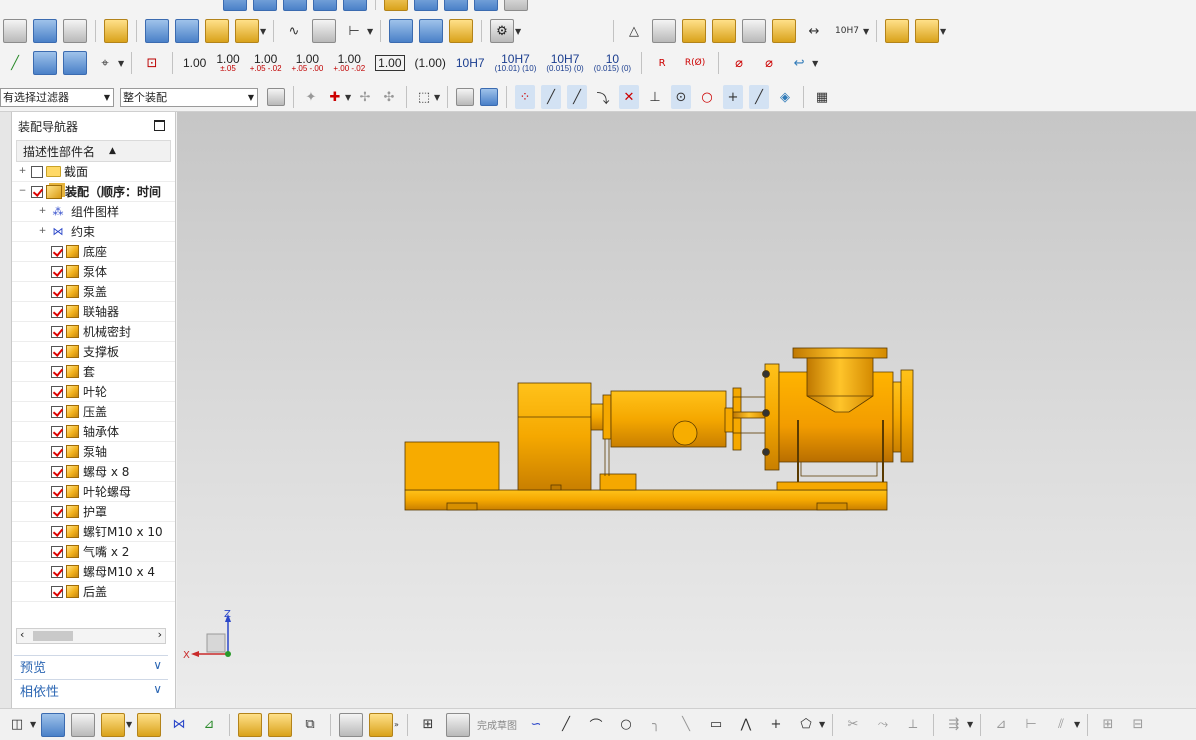 The height and width of the screenshot is (740, 1196). I want to click on type-filter-select: 有选择过滤器 ▼, so click(57, 97).